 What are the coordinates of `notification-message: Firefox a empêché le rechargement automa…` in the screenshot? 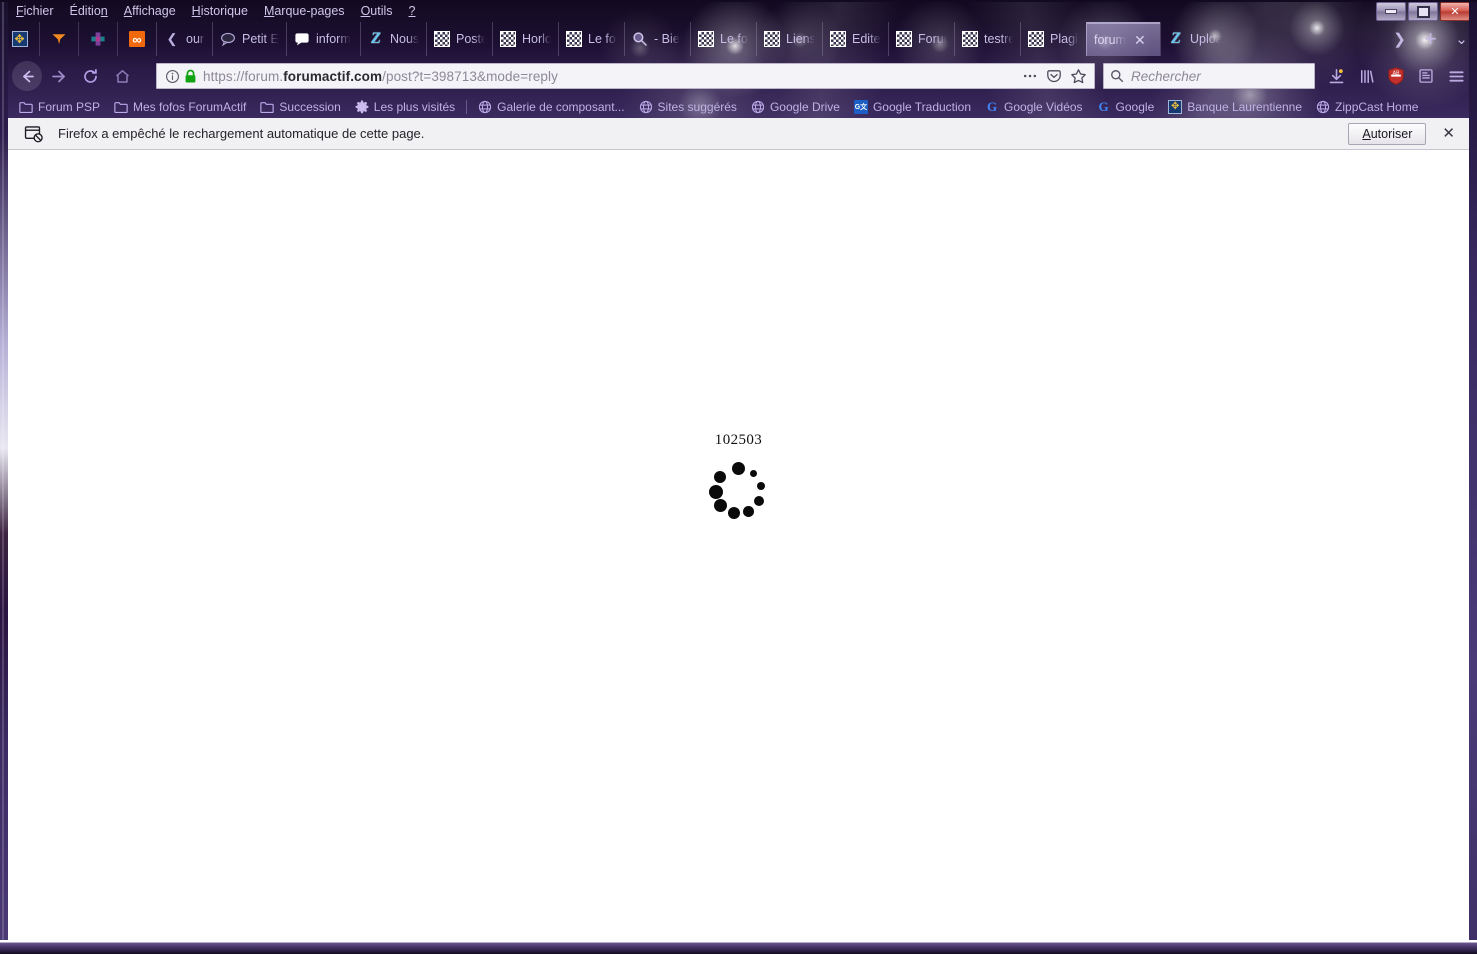 It's located at (241, 133).